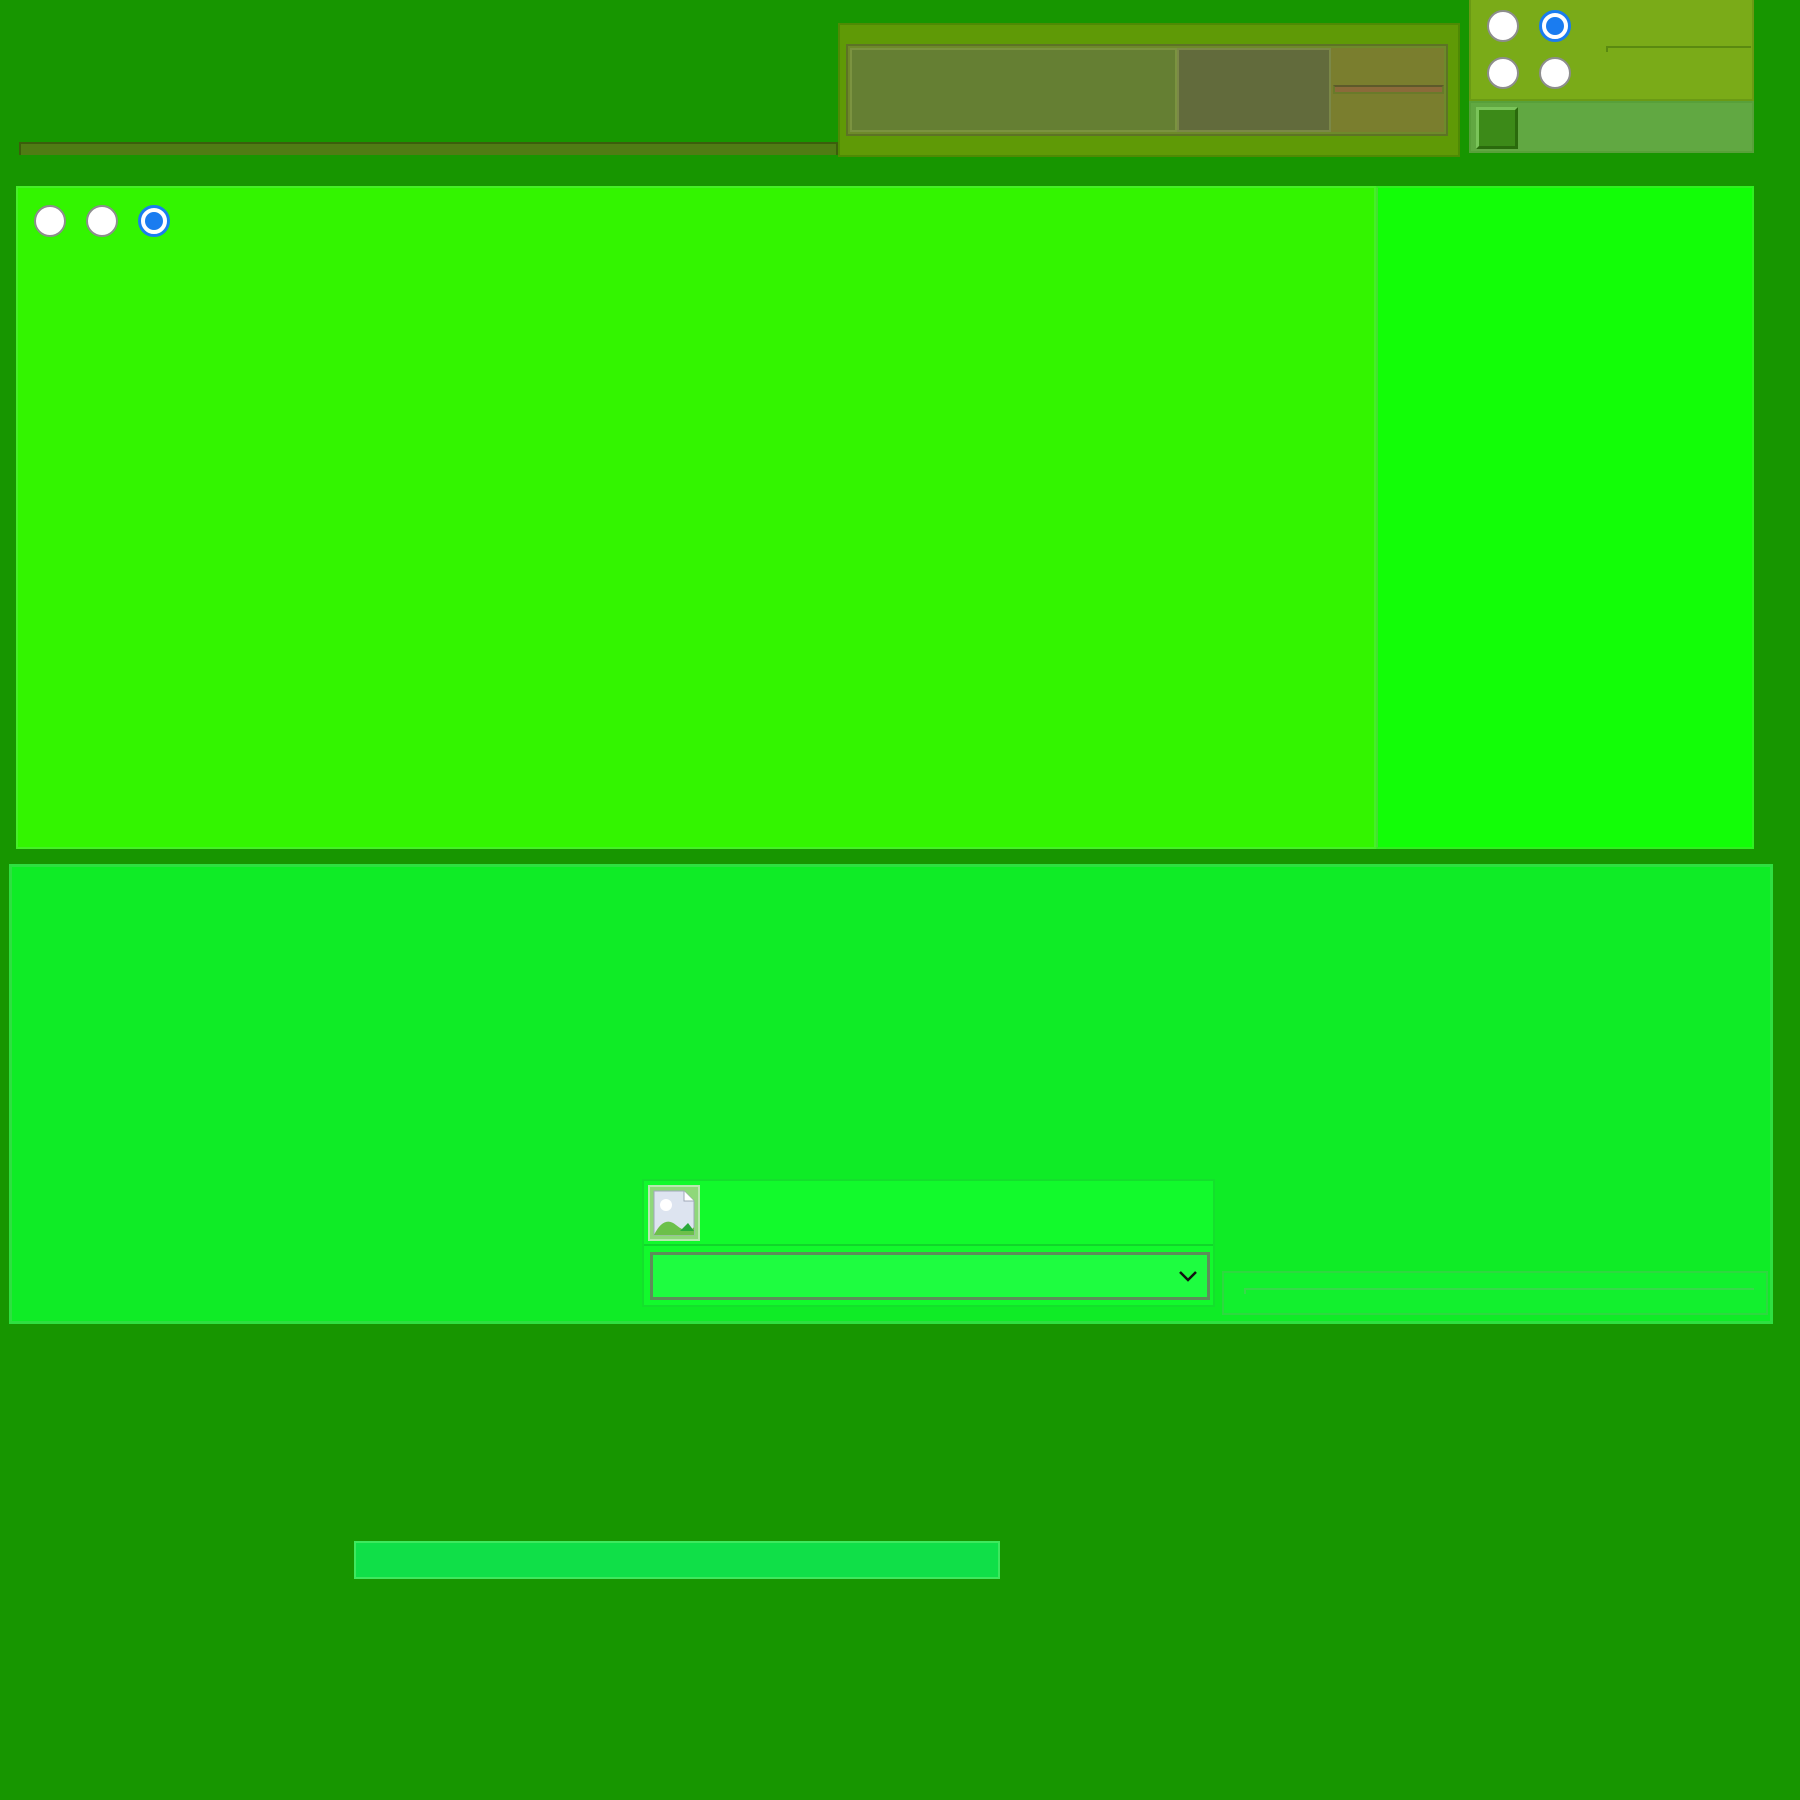  I want to click on side-panel, so click(1565, 517).